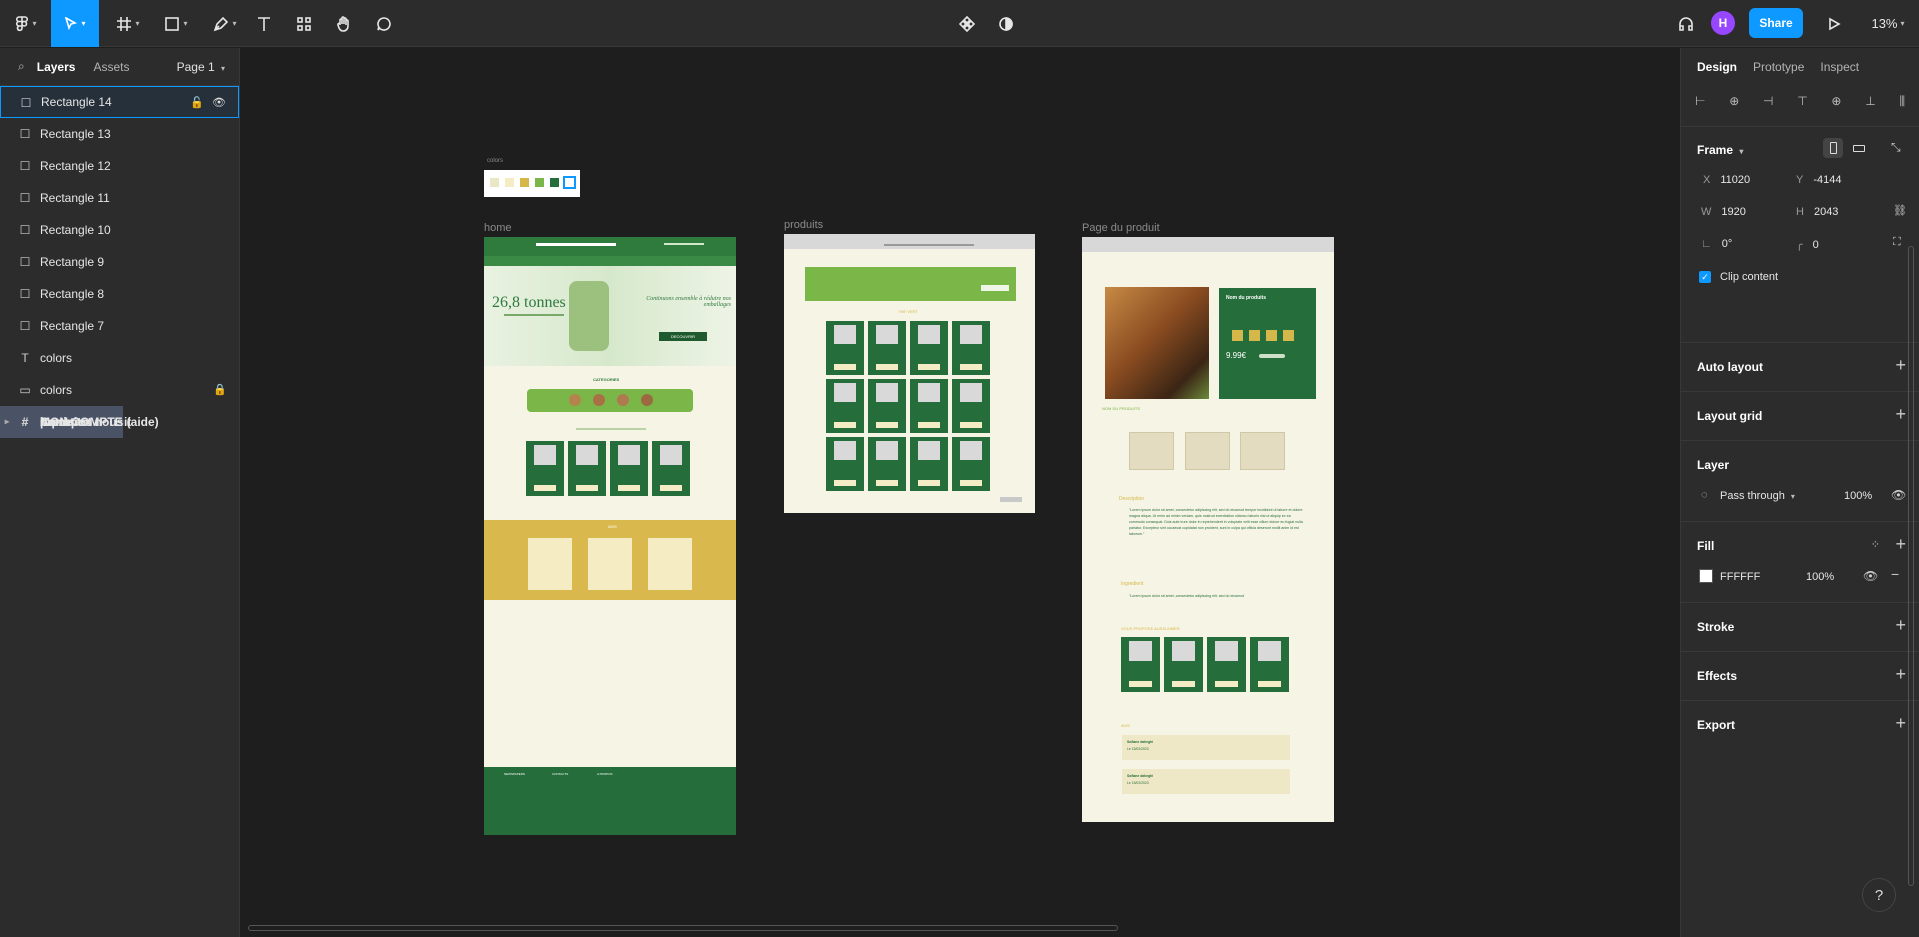 The height and width of the screenshot is (937, 1919). I want to click on tab-assets: Assets, so click(111, 67).